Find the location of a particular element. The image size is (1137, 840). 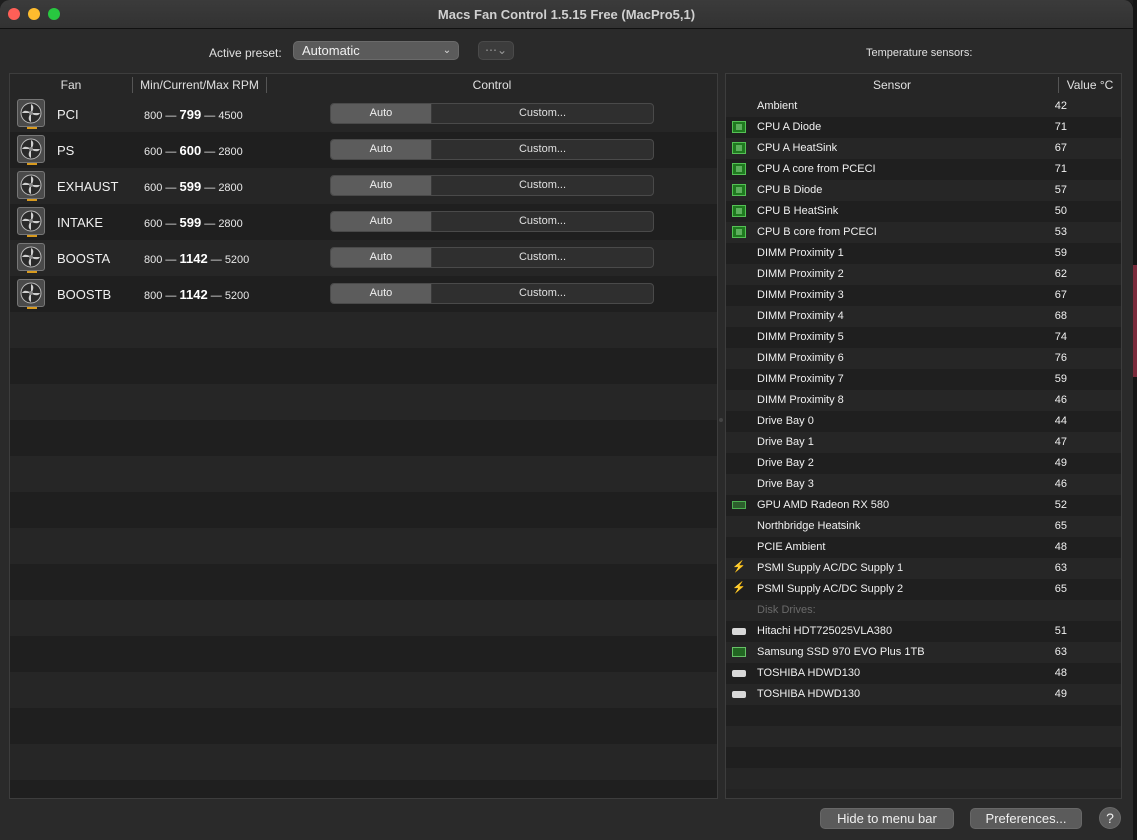

background-window-edge is located at coordinates (1135, 420).